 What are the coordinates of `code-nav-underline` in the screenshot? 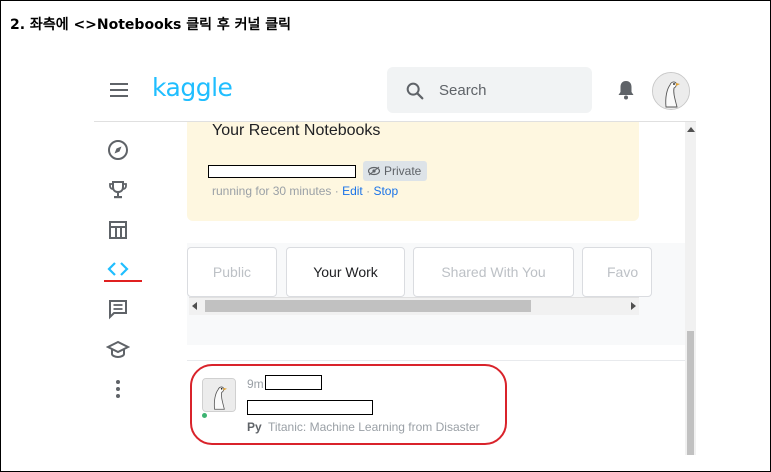 It's located at (123, 281).